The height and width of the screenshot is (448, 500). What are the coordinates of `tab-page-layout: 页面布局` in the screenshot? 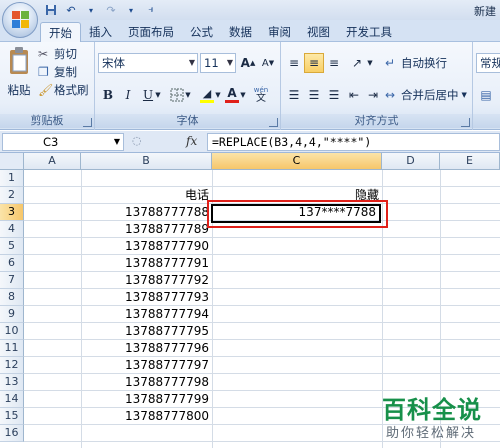 It's located at (151, 32).